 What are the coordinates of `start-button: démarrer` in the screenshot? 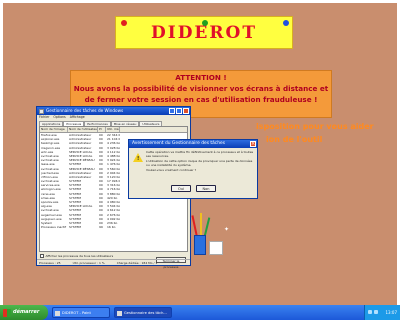 It's located at (24, 312).